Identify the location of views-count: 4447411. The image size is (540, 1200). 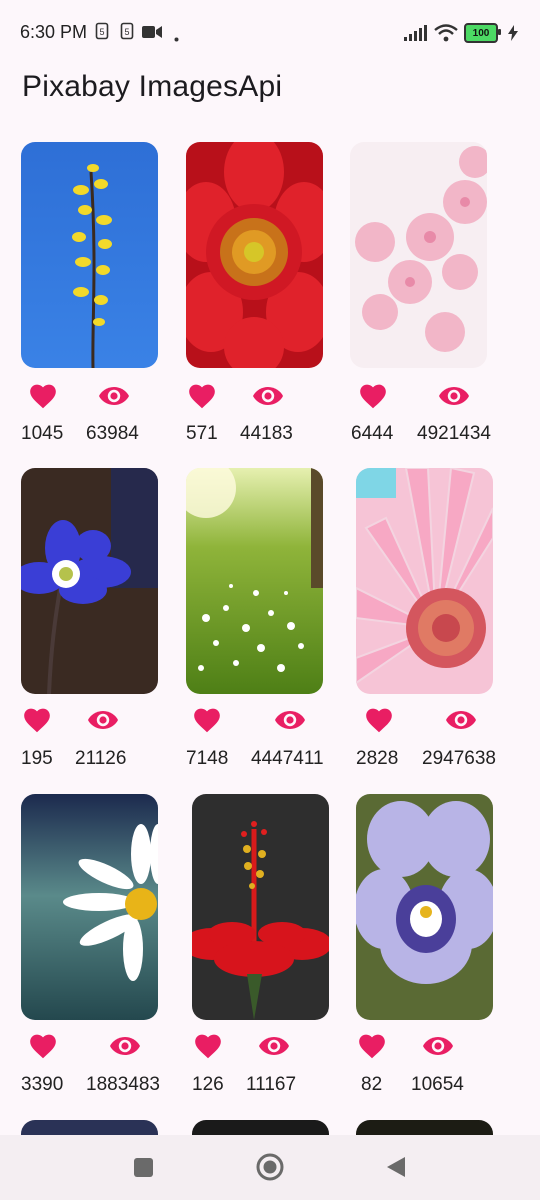
(287, 758).